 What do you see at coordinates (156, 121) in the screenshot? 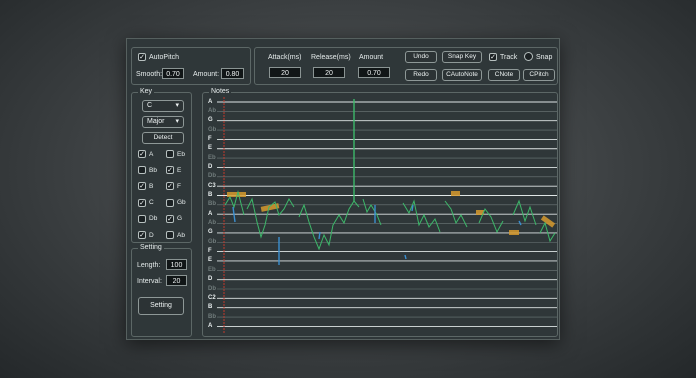
I see `scale-value: Major` at bounding box center [156, 121].